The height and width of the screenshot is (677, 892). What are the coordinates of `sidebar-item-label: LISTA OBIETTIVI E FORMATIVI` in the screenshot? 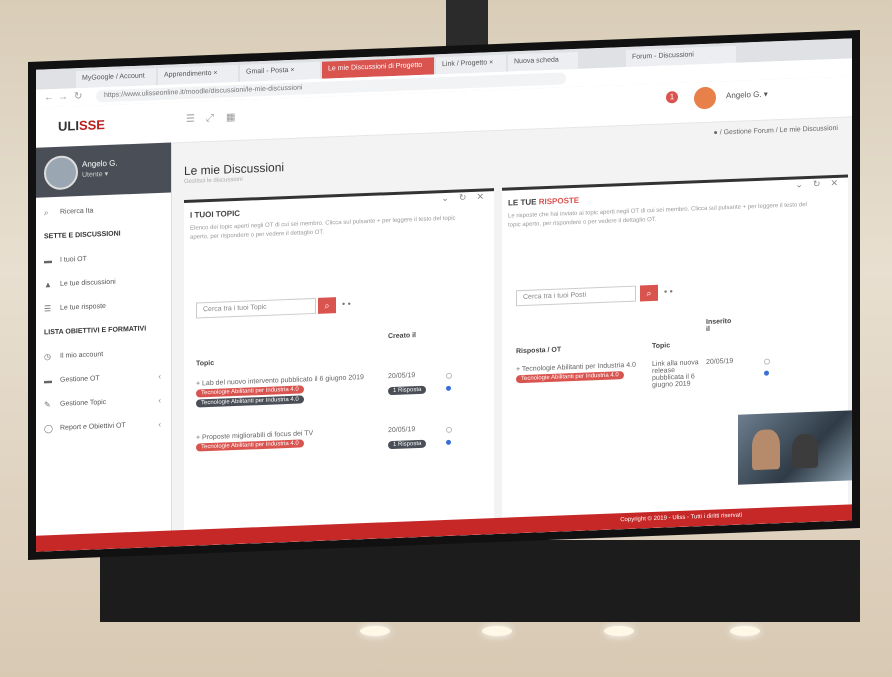 It's located at (95, 331).